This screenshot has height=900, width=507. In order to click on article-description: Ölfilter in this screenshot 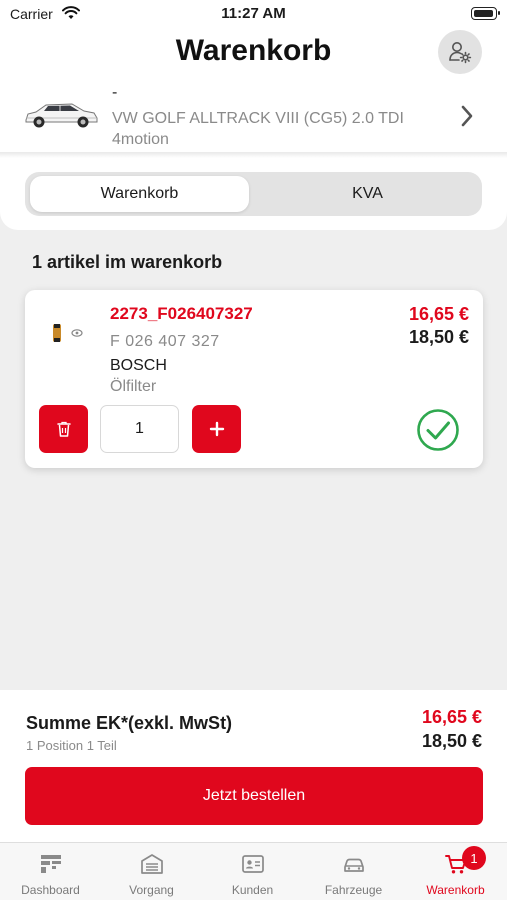, I will do `click(133, 386)`.